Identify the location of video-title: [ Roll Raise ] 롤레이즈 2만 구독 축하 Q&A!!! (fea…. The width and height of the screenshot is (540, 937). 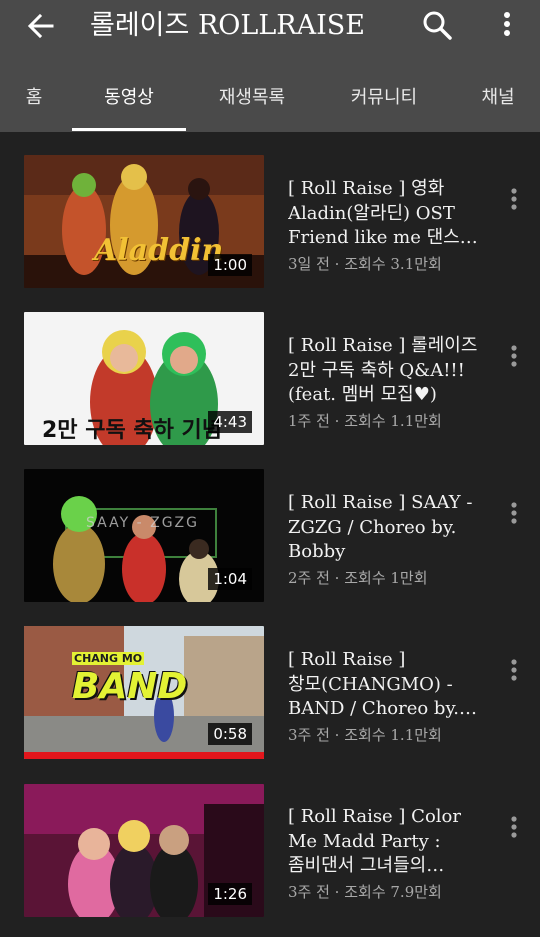
(388, 371).